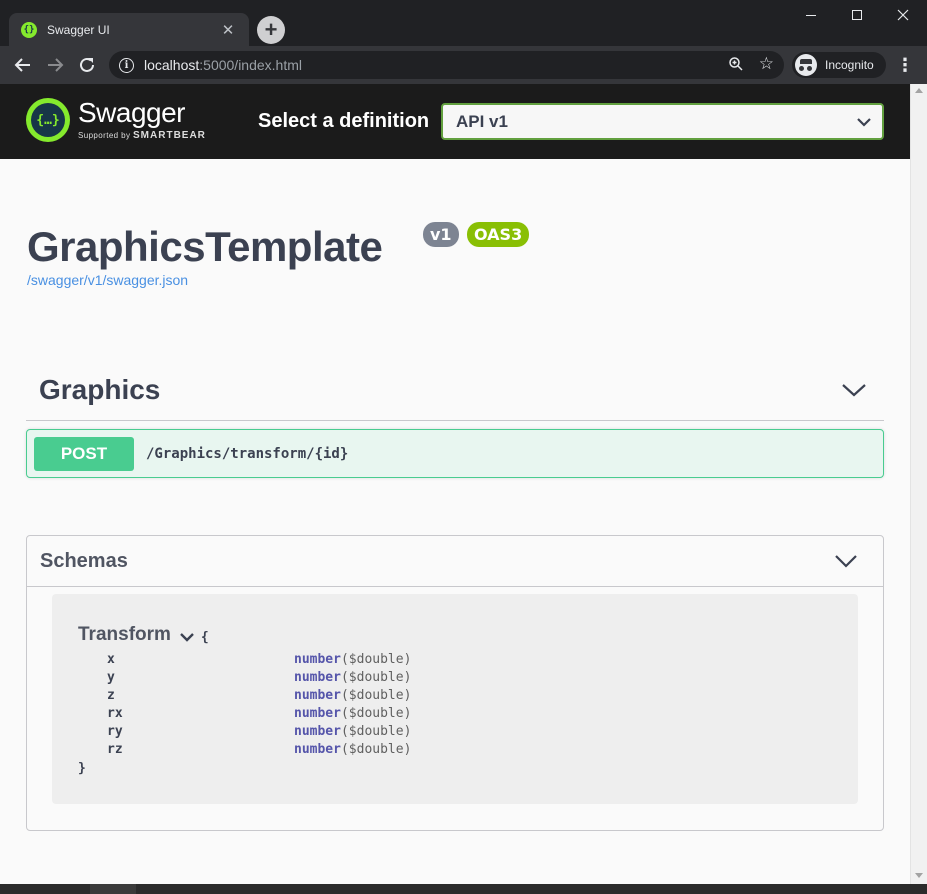  I want to click on taskbar-item, so click(113, 889).